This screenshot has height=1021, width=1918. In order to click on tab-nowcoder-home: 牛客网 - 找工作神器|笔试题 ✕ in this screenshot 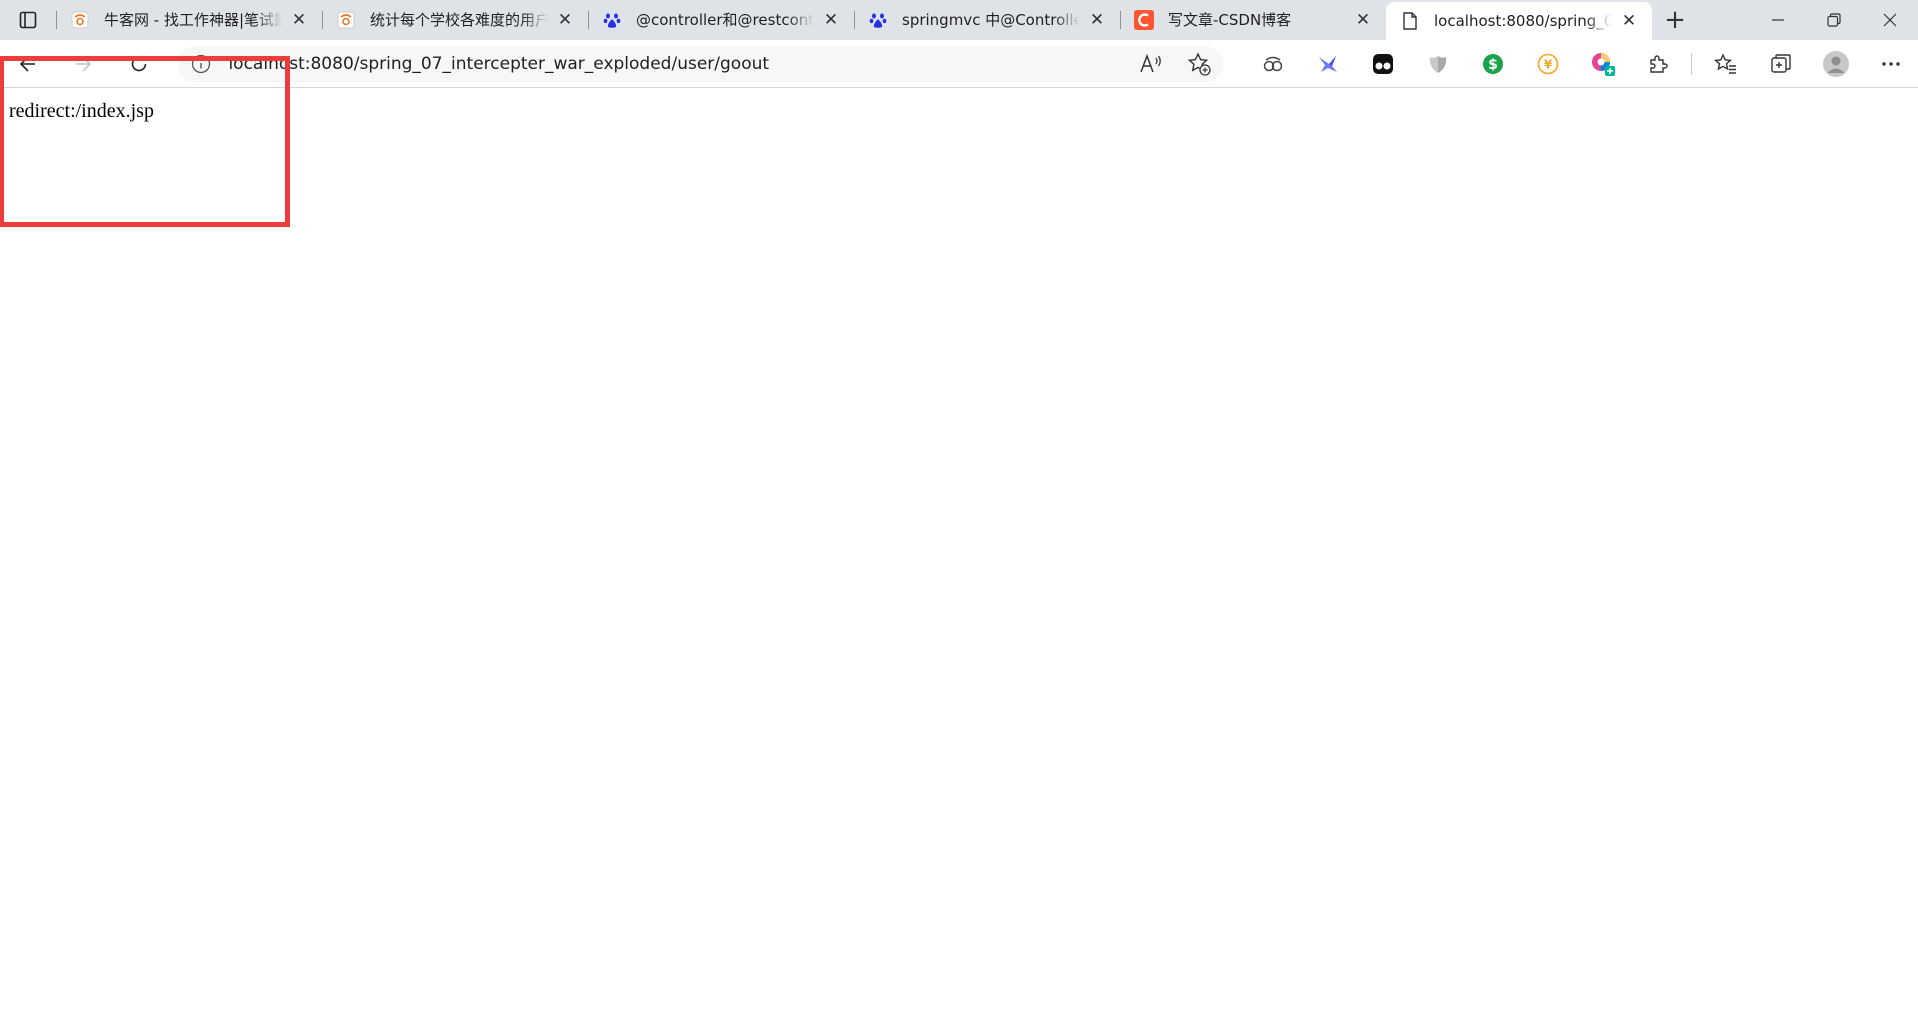, I will do `click(189, 20)`.